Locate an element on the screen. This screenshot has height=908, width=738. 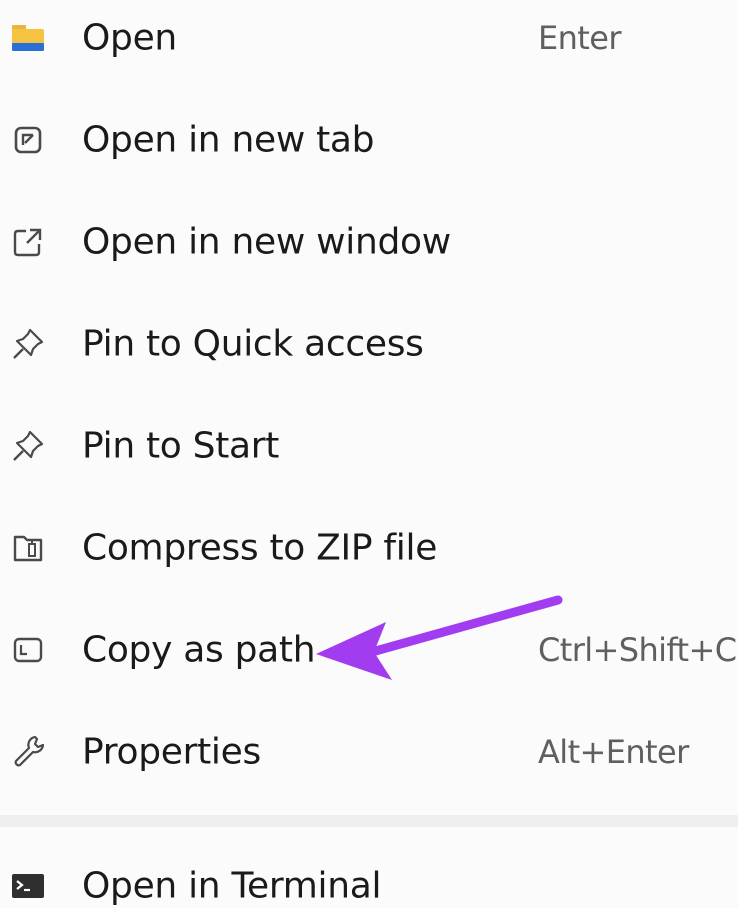
menu-item-compress-to-zip: Compress to ZIP file is located at coordinates (369, 548).